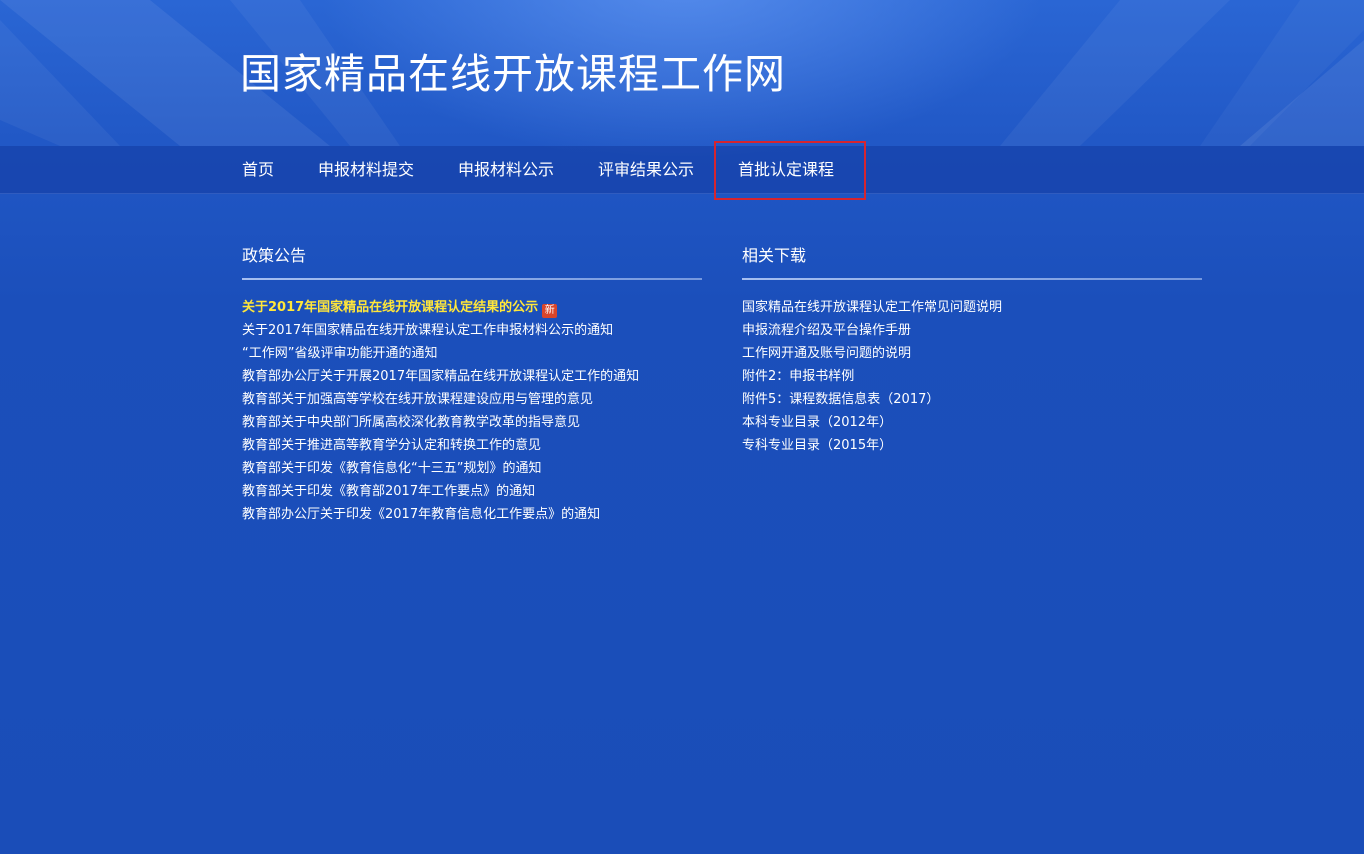 The image size is (1364, 854). What do you see at coordinates (472, 514) in the screenshot?
I see `policy-item: 教育部办公厅关于印发《2017年教育信息化工作要点》的通知` at bounding box center [472, 514].